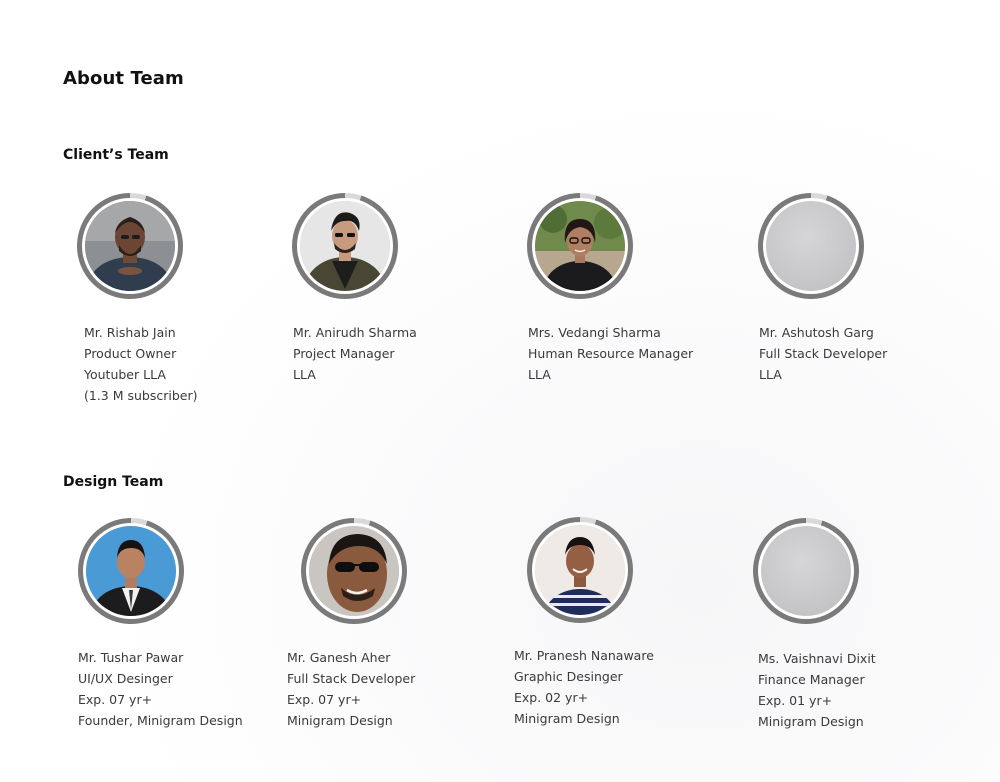 The height and width of the screenshot is (782, 1000). Describe the element at coordinates (116, 155) in the screenshot. I see `section-title-clients-team: Client’s Team` at that location.